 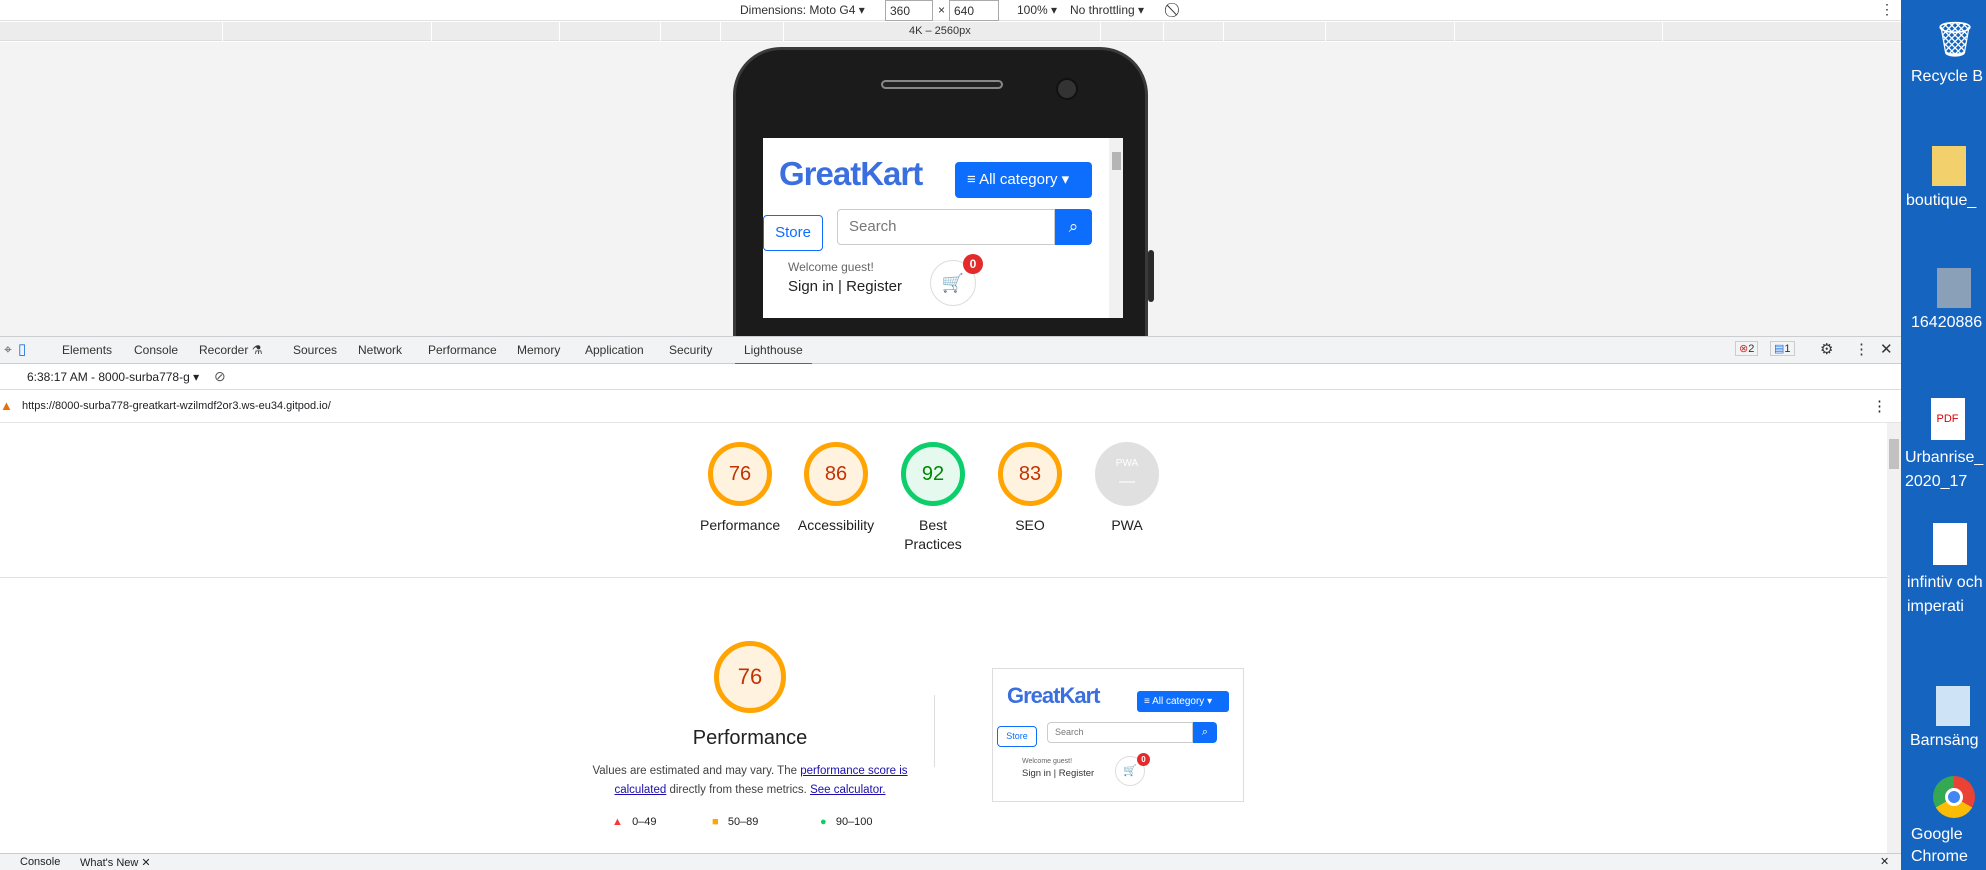 What do you see at coordinates (1894, 638) in the screenshot?
I see `report-scrollbar` at bounding box center [1894, 638].